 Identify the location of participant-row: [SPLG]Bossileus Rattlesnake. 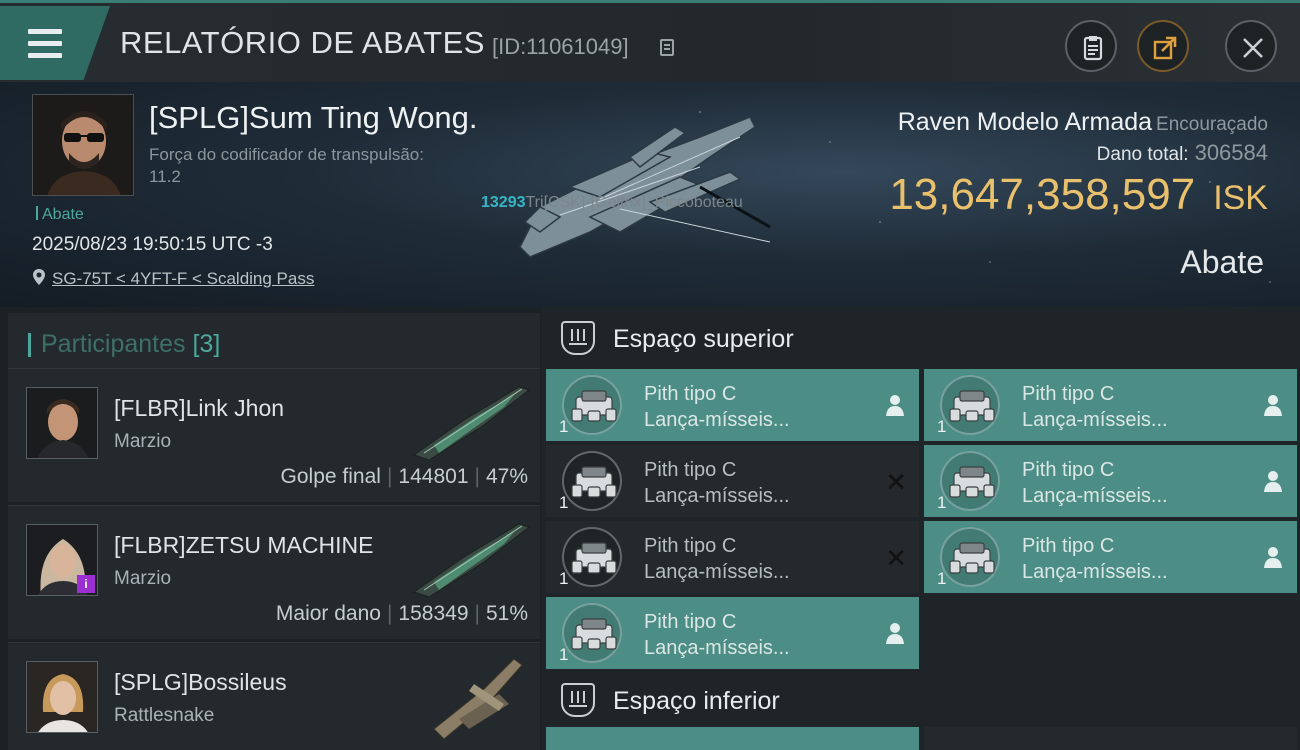
(274, 696).